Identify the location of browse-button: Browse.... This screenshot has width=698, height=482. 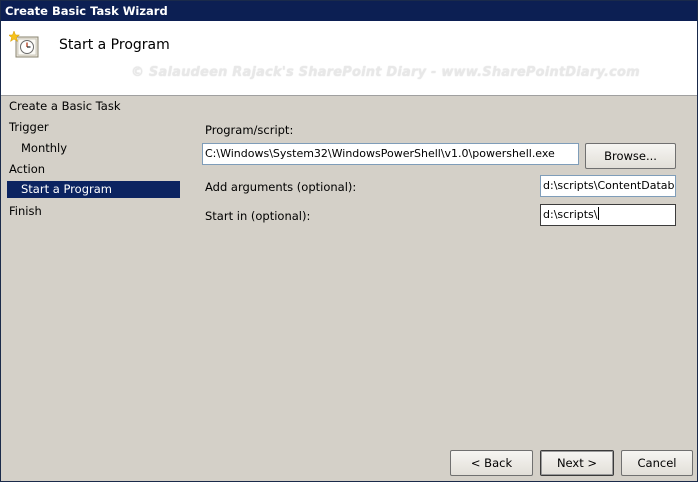
(630, 156).